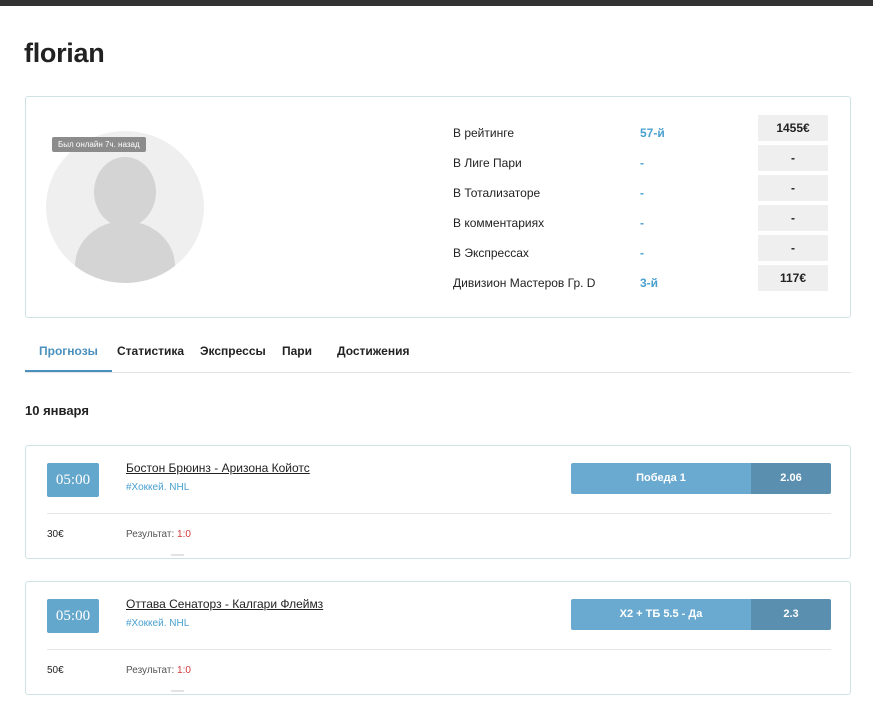 Image resolution: width=873 pixels, height=707 pixels. I want to click on match-title-link: Бостон Брюинз - Аризона Койотс, so click(218, 468).